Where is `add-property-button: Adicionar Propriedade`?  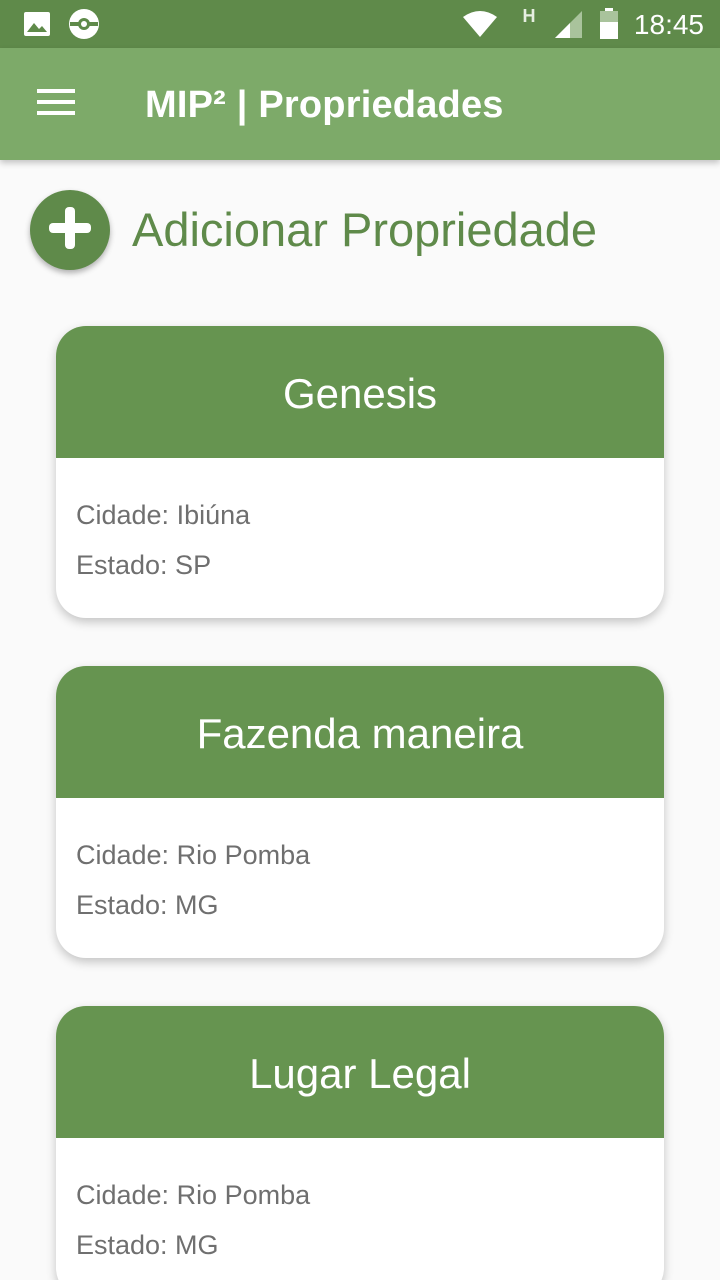
add-property-button: Adicionar Propriedade is located at coordinates (313, 230).